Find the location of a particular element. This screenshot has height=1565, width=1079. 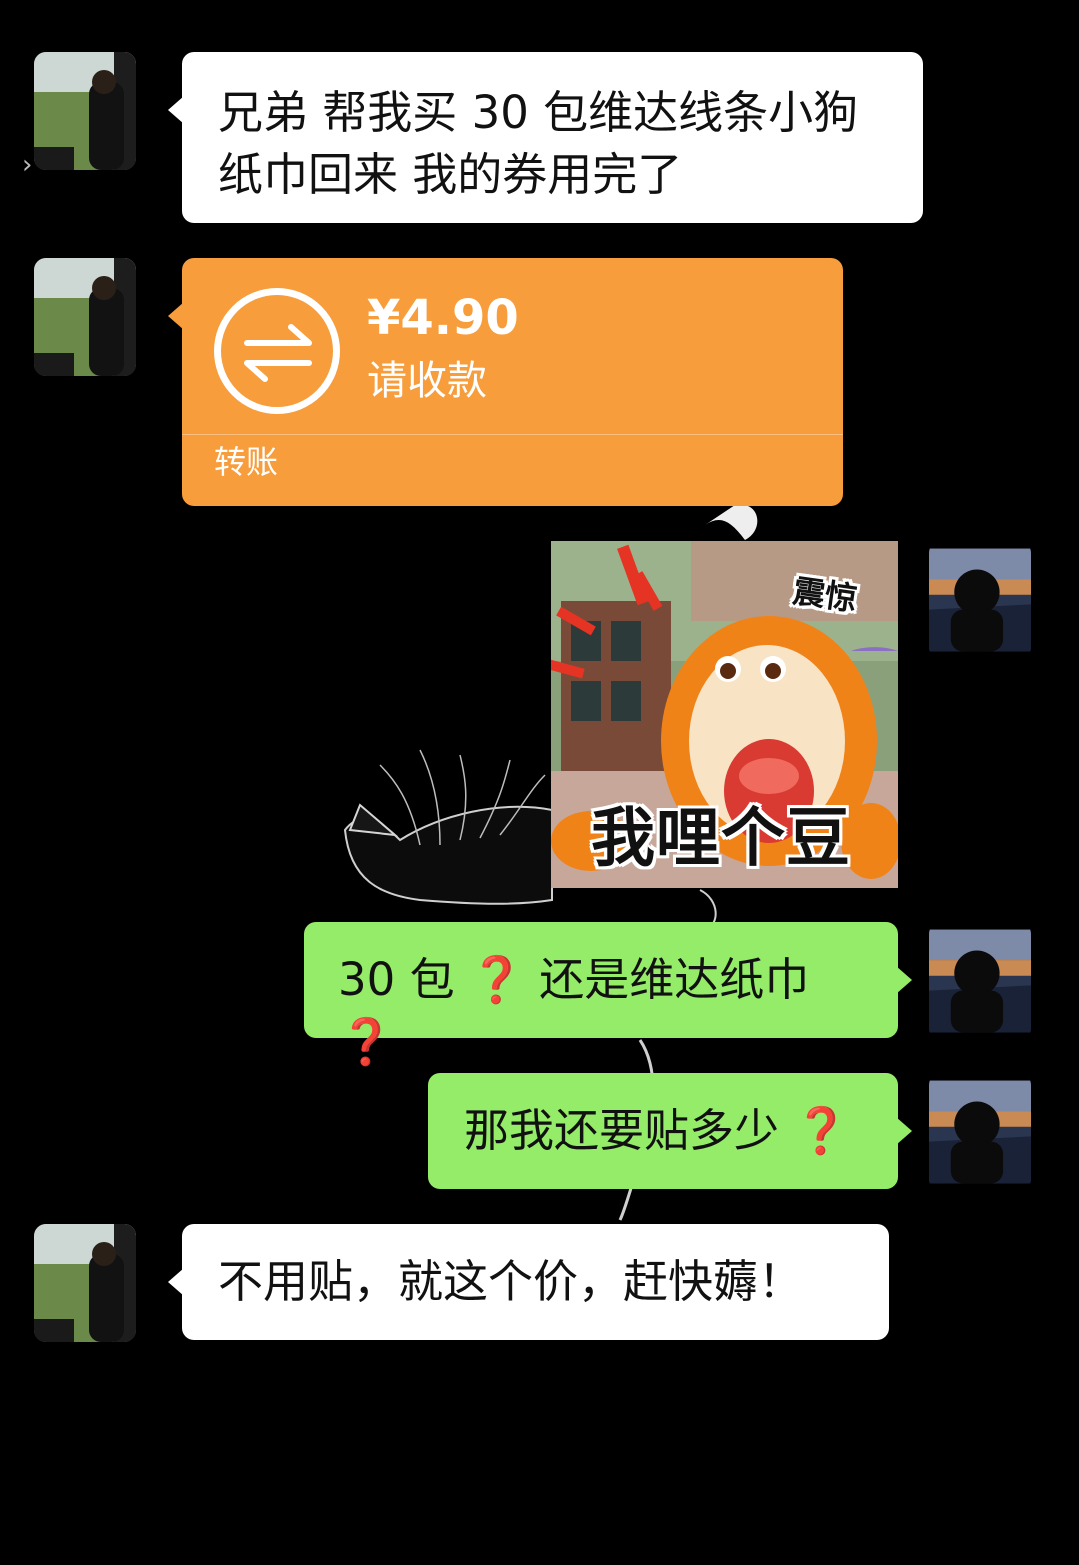

sticker-message: 震惊 我哩个豆 is located at coordinates (724, 714).